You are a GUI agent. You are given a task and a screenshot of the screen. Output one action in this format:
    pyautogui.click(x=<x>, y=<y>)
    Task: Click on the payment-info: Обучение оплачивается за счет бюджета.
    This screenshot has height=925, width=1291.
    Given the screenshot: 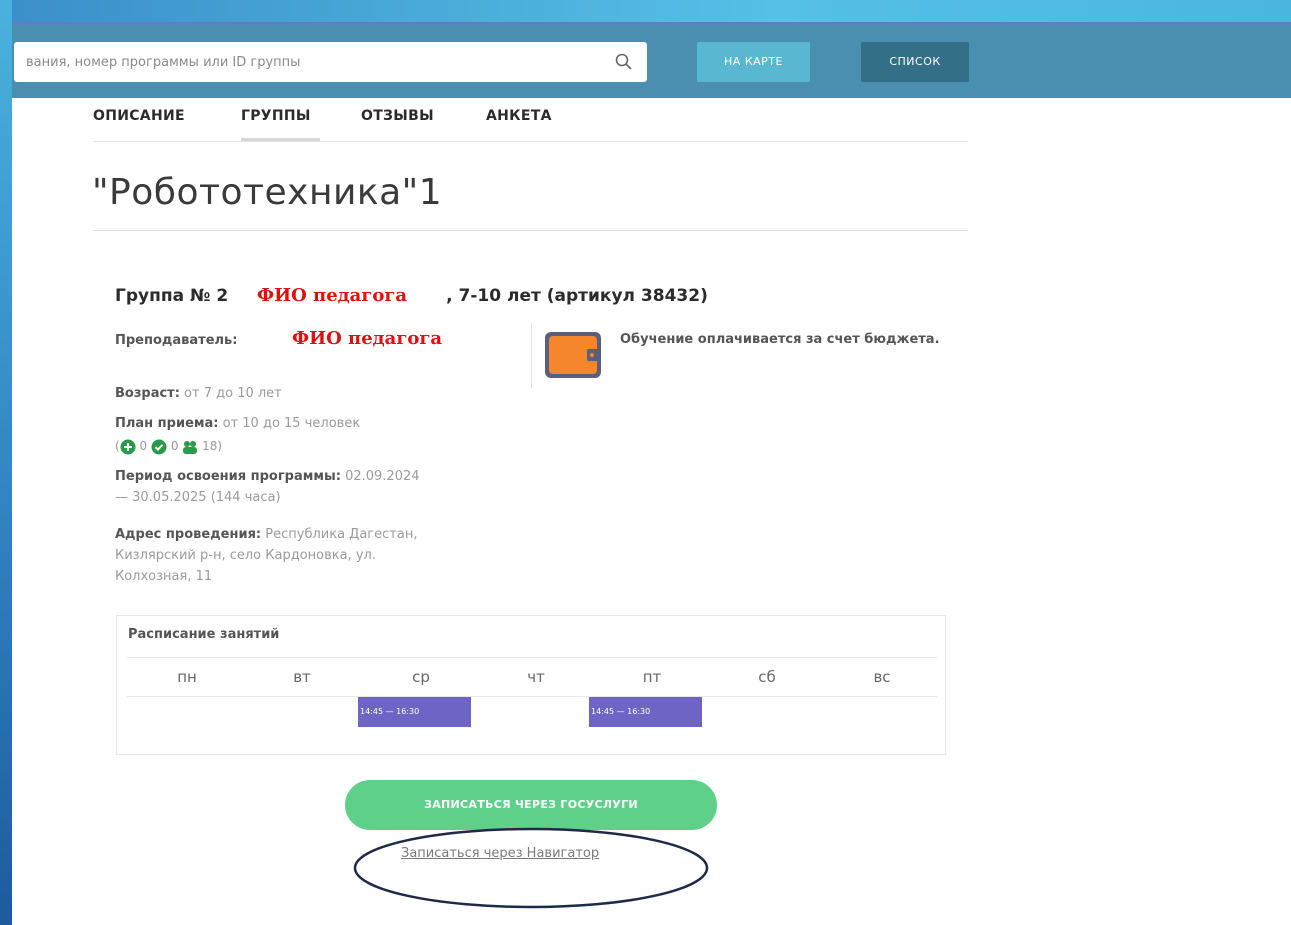 What is the action you would take?
    pyautogui.click(x=780, y=339)
    